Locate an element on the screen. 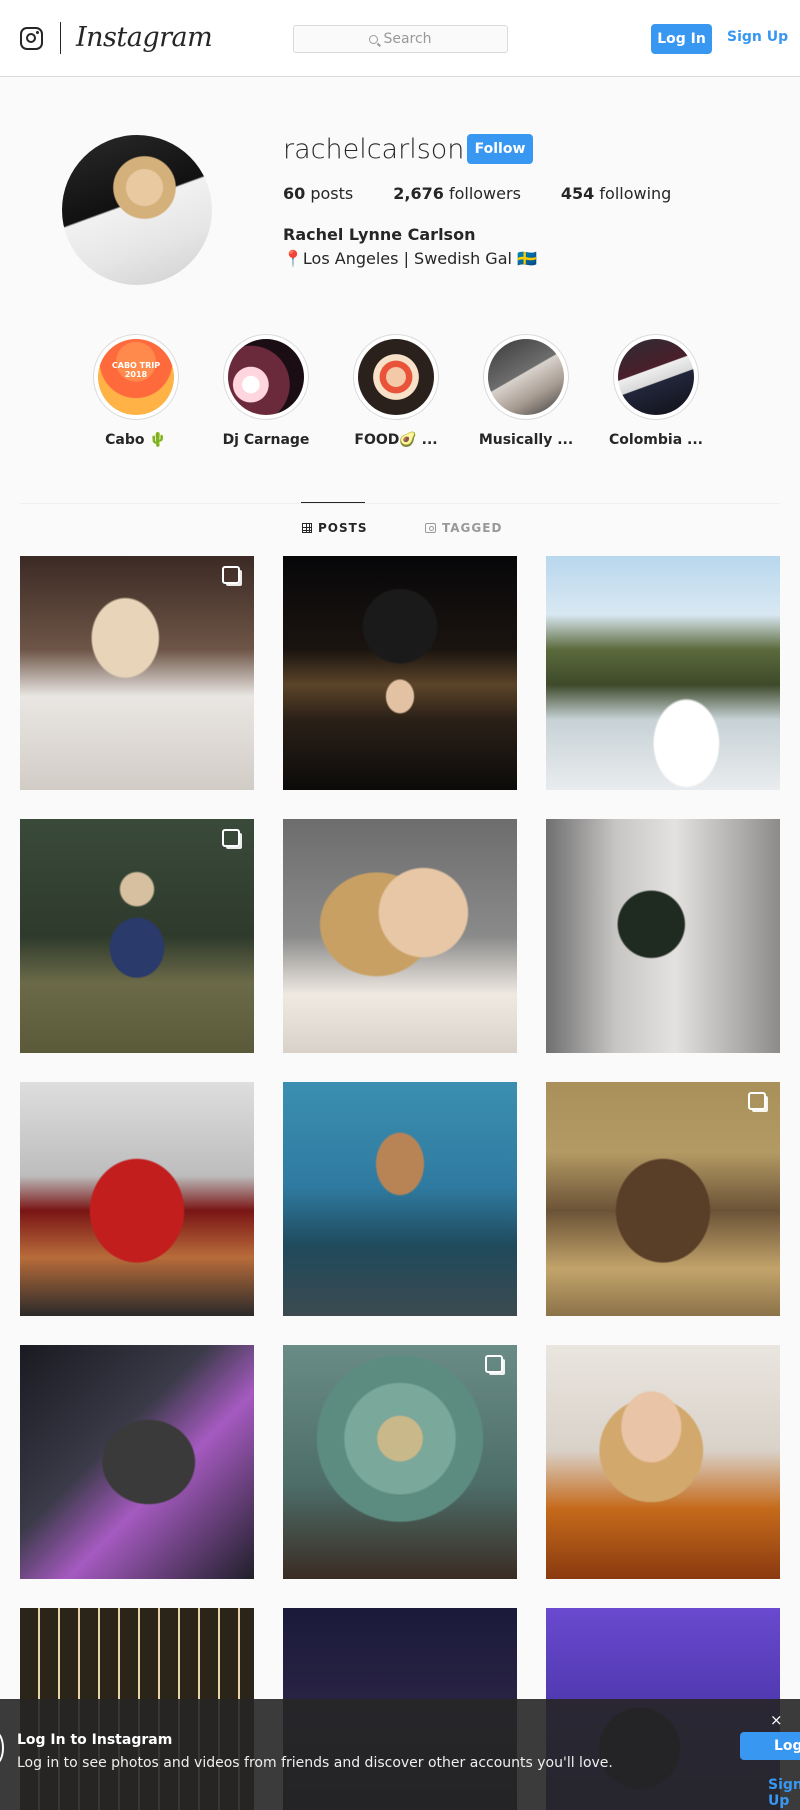  posts-stat-label: posts is located at coordinates (332, 193).